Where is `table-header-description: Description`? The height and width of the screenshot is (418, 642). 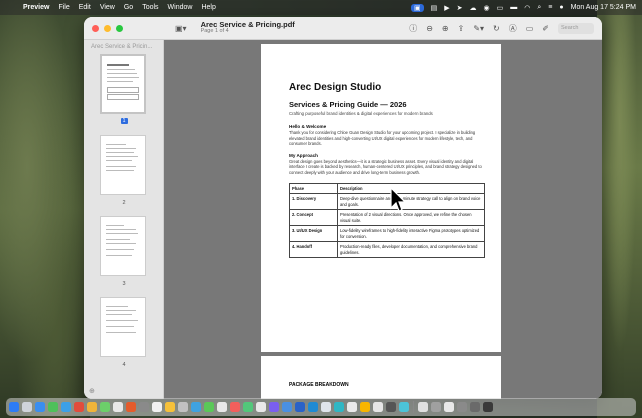 table-header-description: Description is located at coordinates (411, 189).